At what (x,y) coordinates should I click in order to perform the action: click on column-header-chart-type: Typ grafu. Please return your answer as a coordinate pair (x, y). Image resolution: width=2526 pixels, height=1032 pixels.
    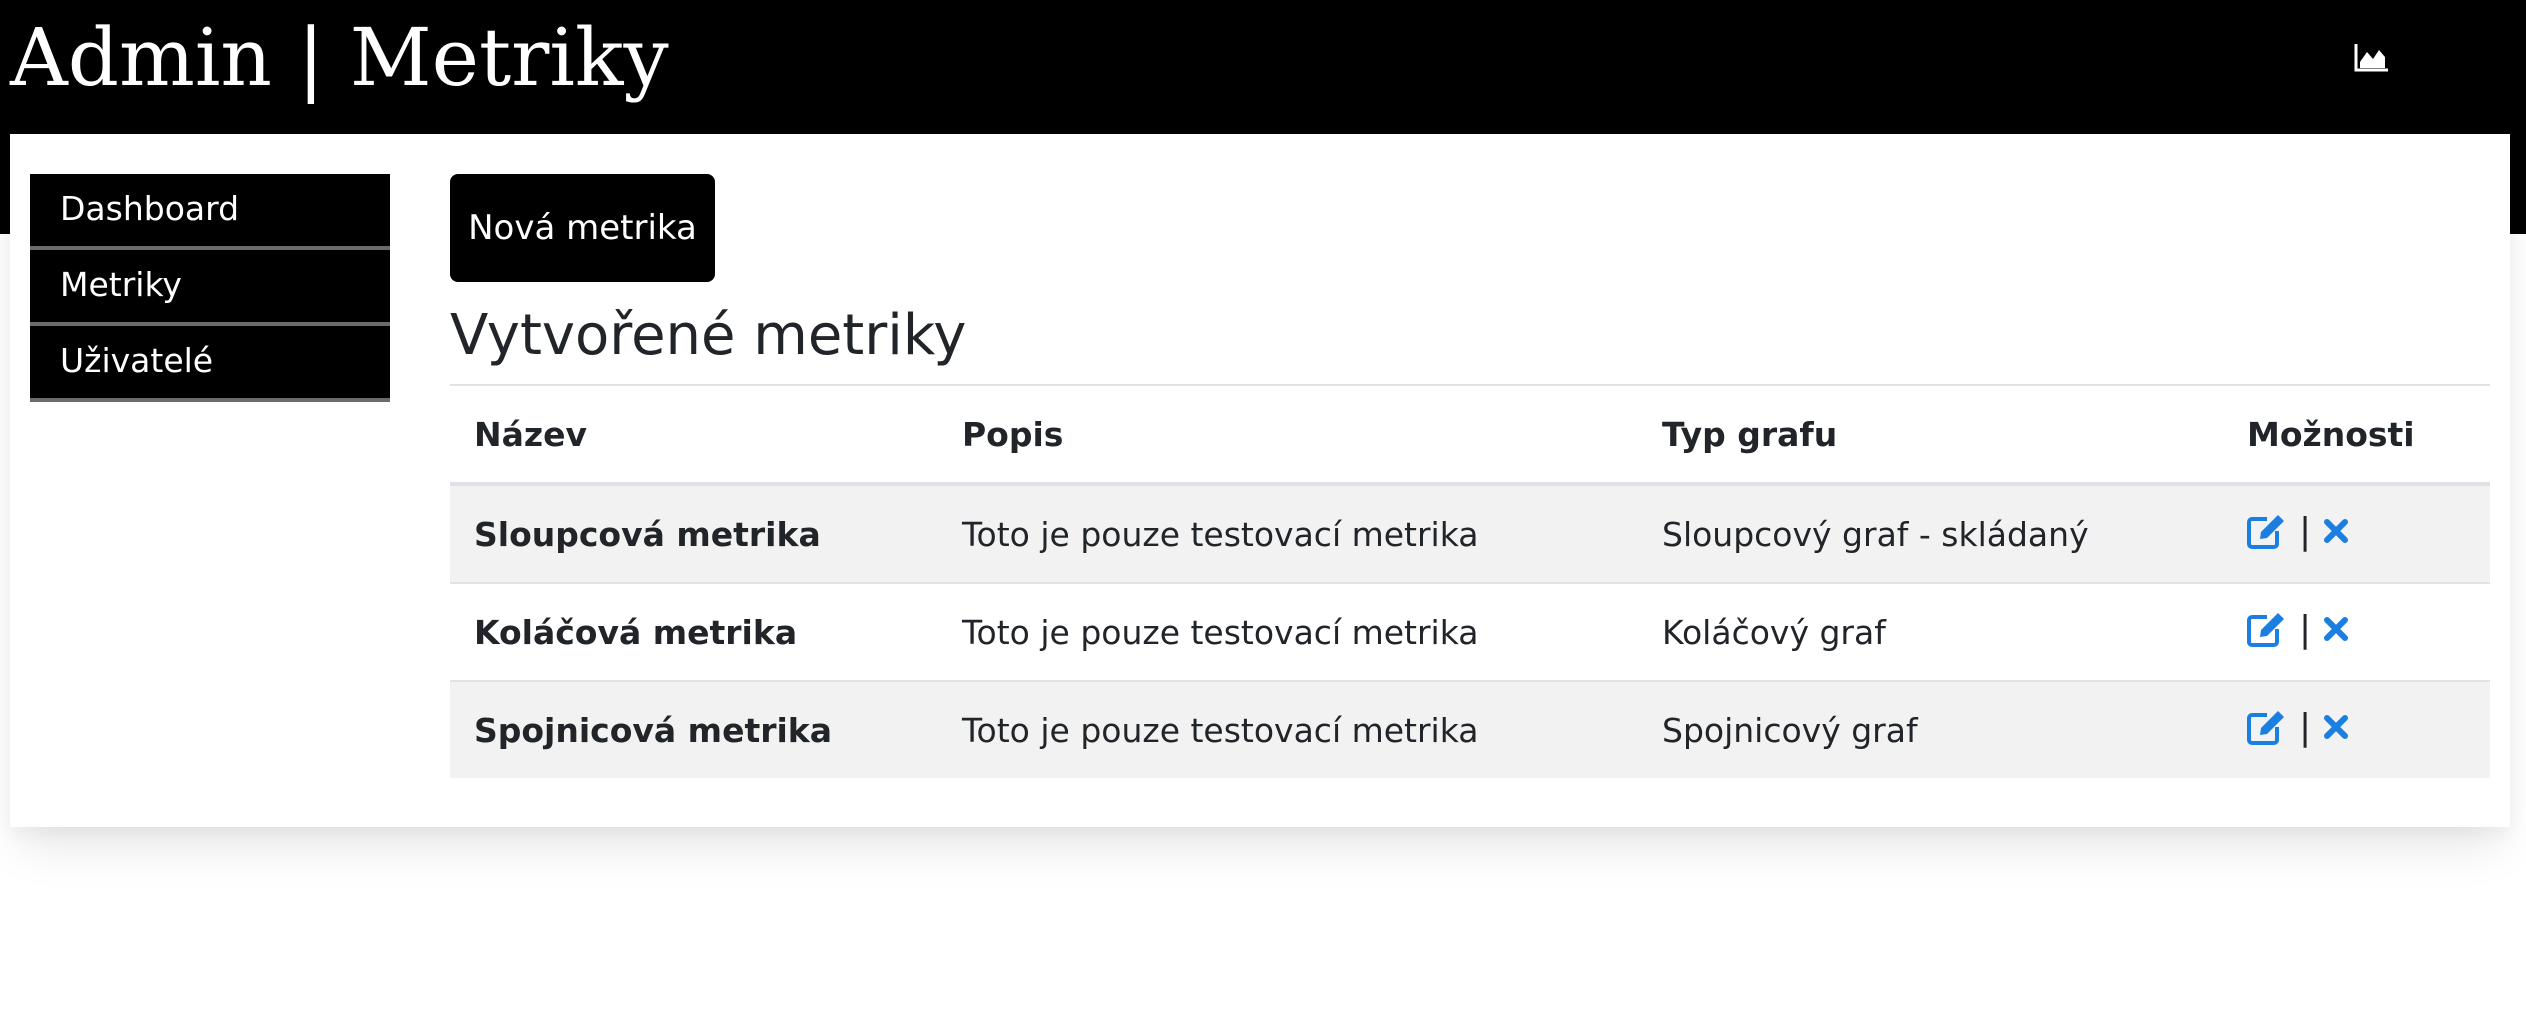
    Looking at the image, I should click on (1930, 436).